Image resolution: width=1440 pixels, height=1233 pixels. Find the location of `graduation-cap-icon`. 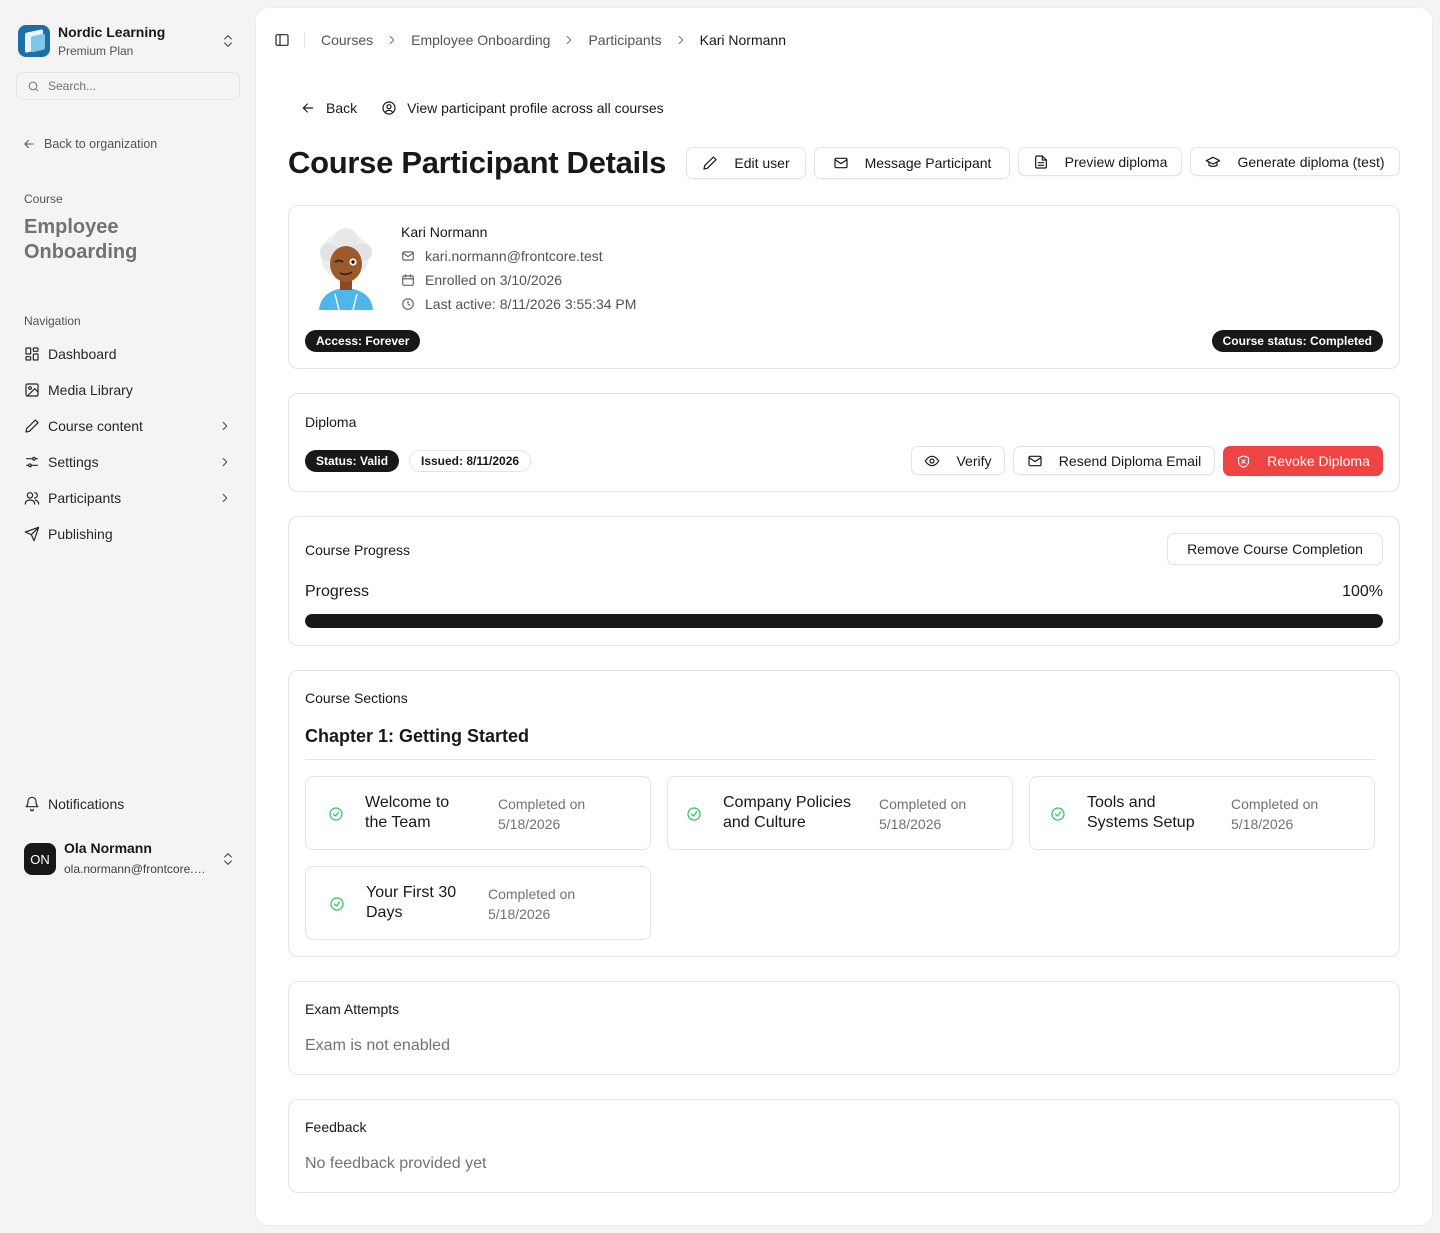

graduation-cap-icon is located at coordinates (1213, 161).